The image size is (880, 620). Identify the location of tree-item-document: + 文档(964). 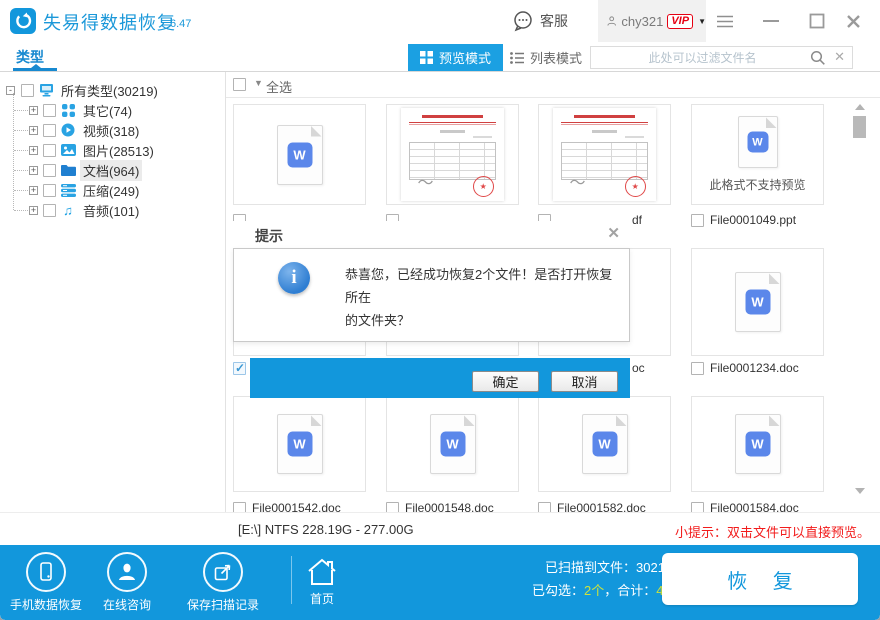
(113, 170).